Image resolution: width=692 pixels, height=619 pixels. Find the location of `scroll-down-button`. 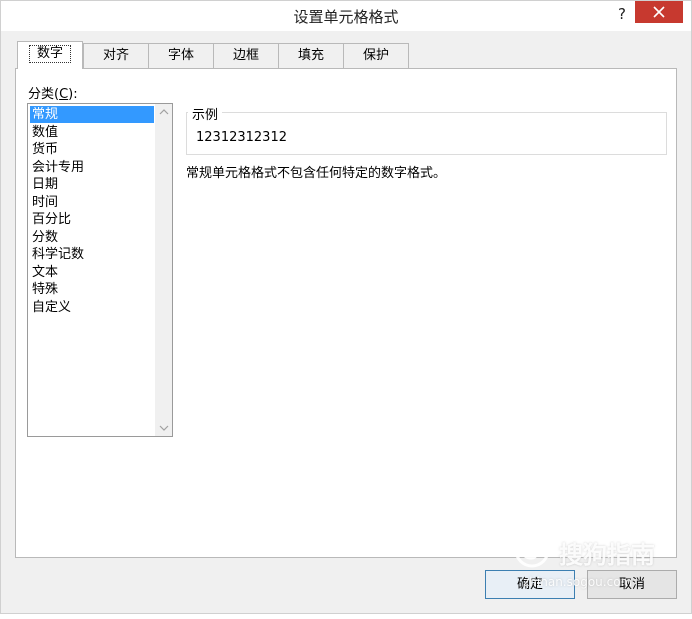

scroll-down-button is located at coordinates (163, 427).